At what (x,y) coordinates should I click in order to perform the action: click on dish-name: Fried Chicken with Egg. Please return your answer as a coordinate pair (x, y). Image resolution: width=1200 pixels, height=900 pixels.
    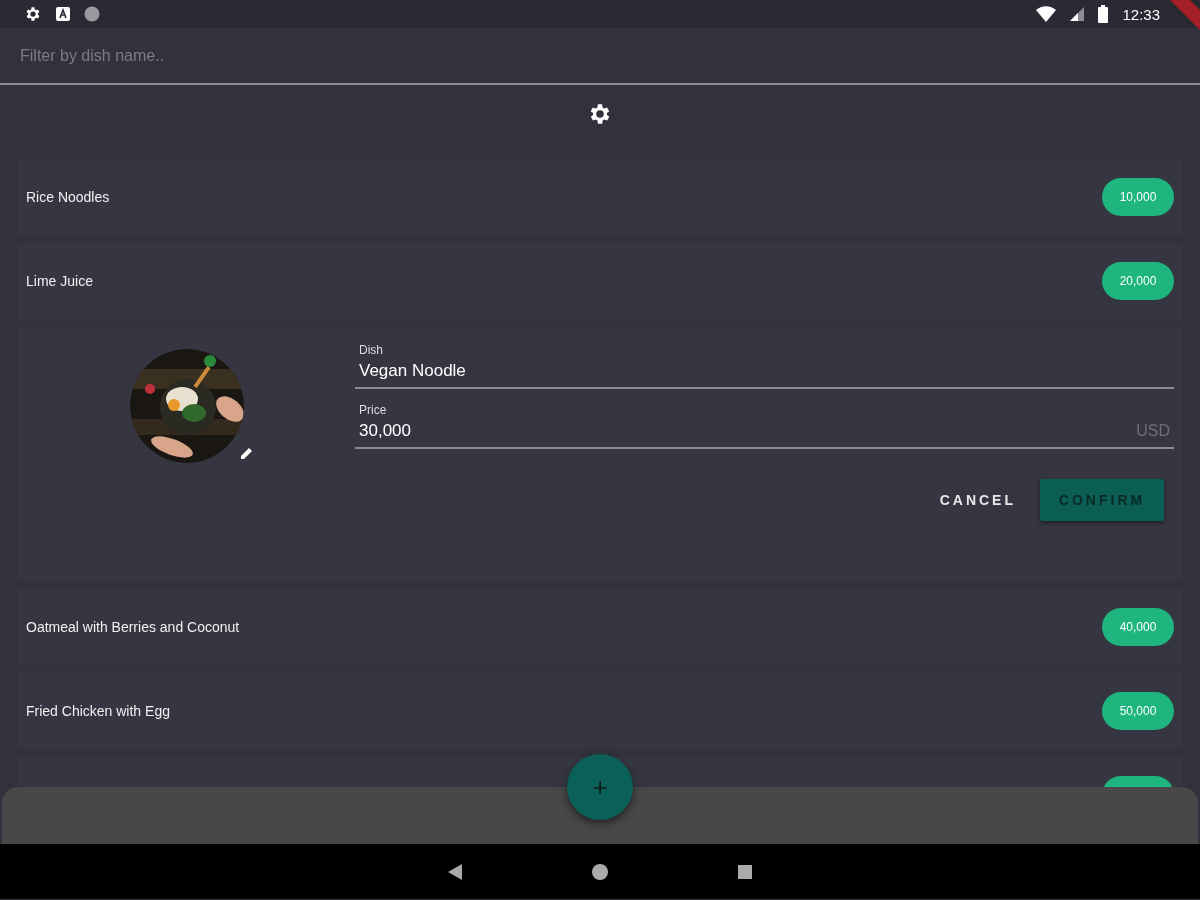
    Looking at the image, I should click on (98, 711).